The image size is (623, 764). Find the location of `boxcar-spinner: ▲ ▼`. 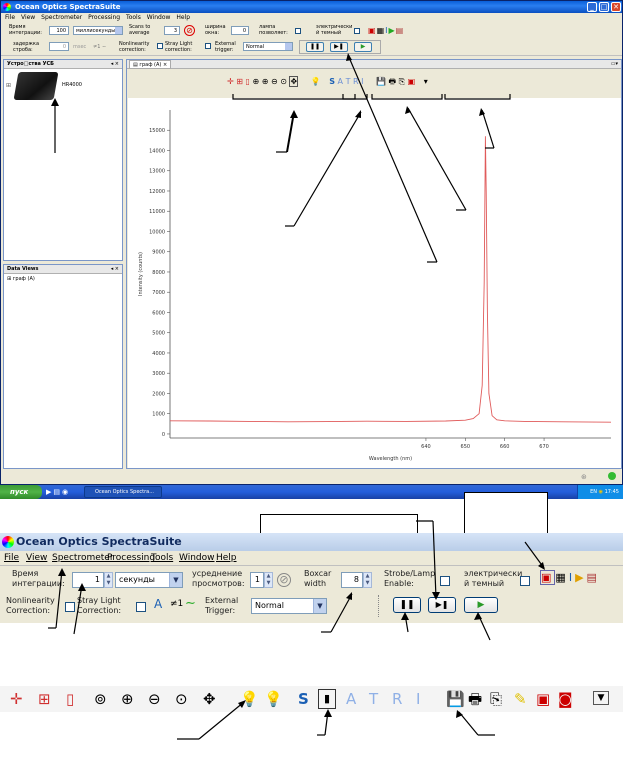

boxcar-spinner: ▲ ▼ is located at coordinates (367, 580).